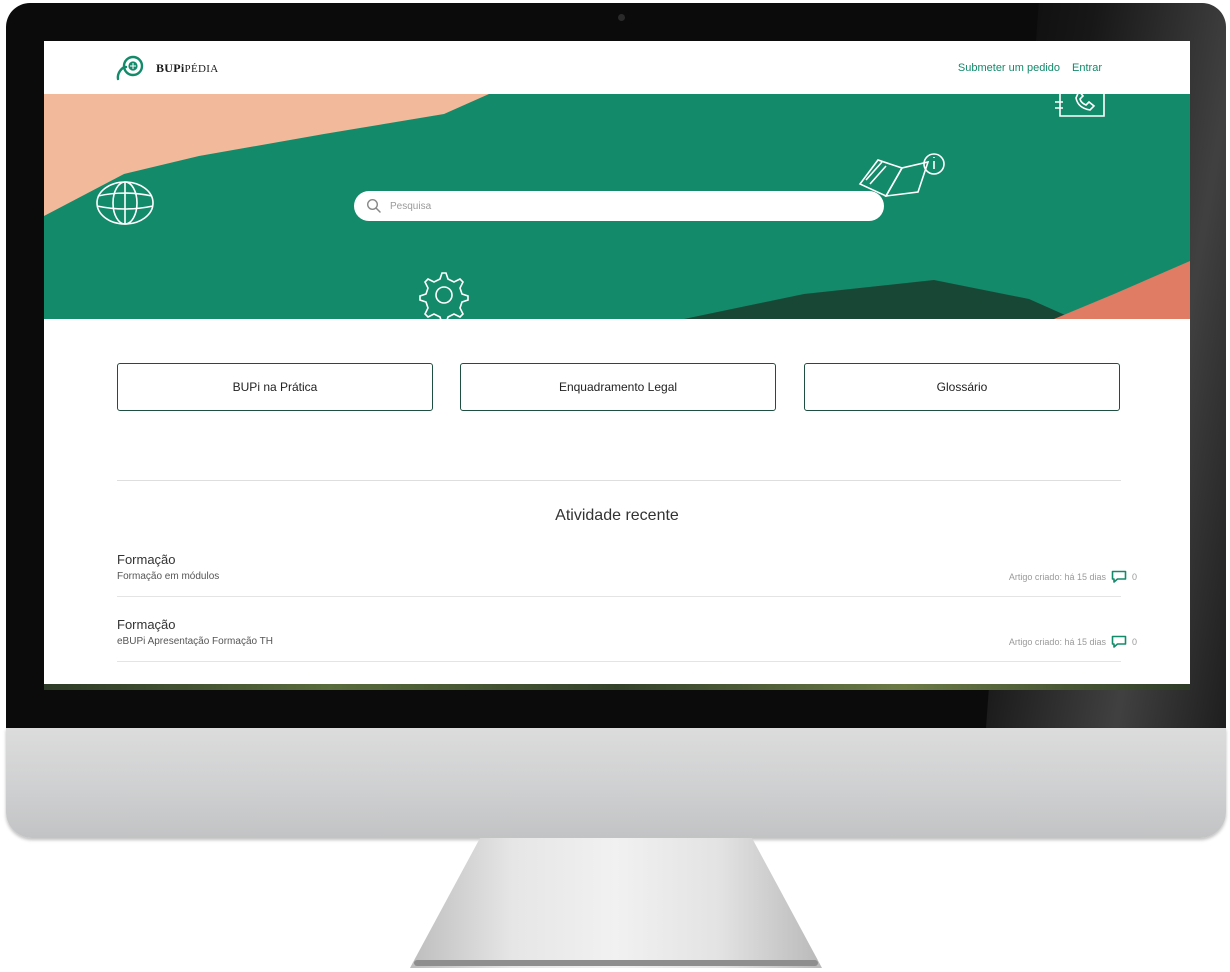 This screenshot has height=972, width=1230. I want to click on monitor-stand, so click(616, 903).